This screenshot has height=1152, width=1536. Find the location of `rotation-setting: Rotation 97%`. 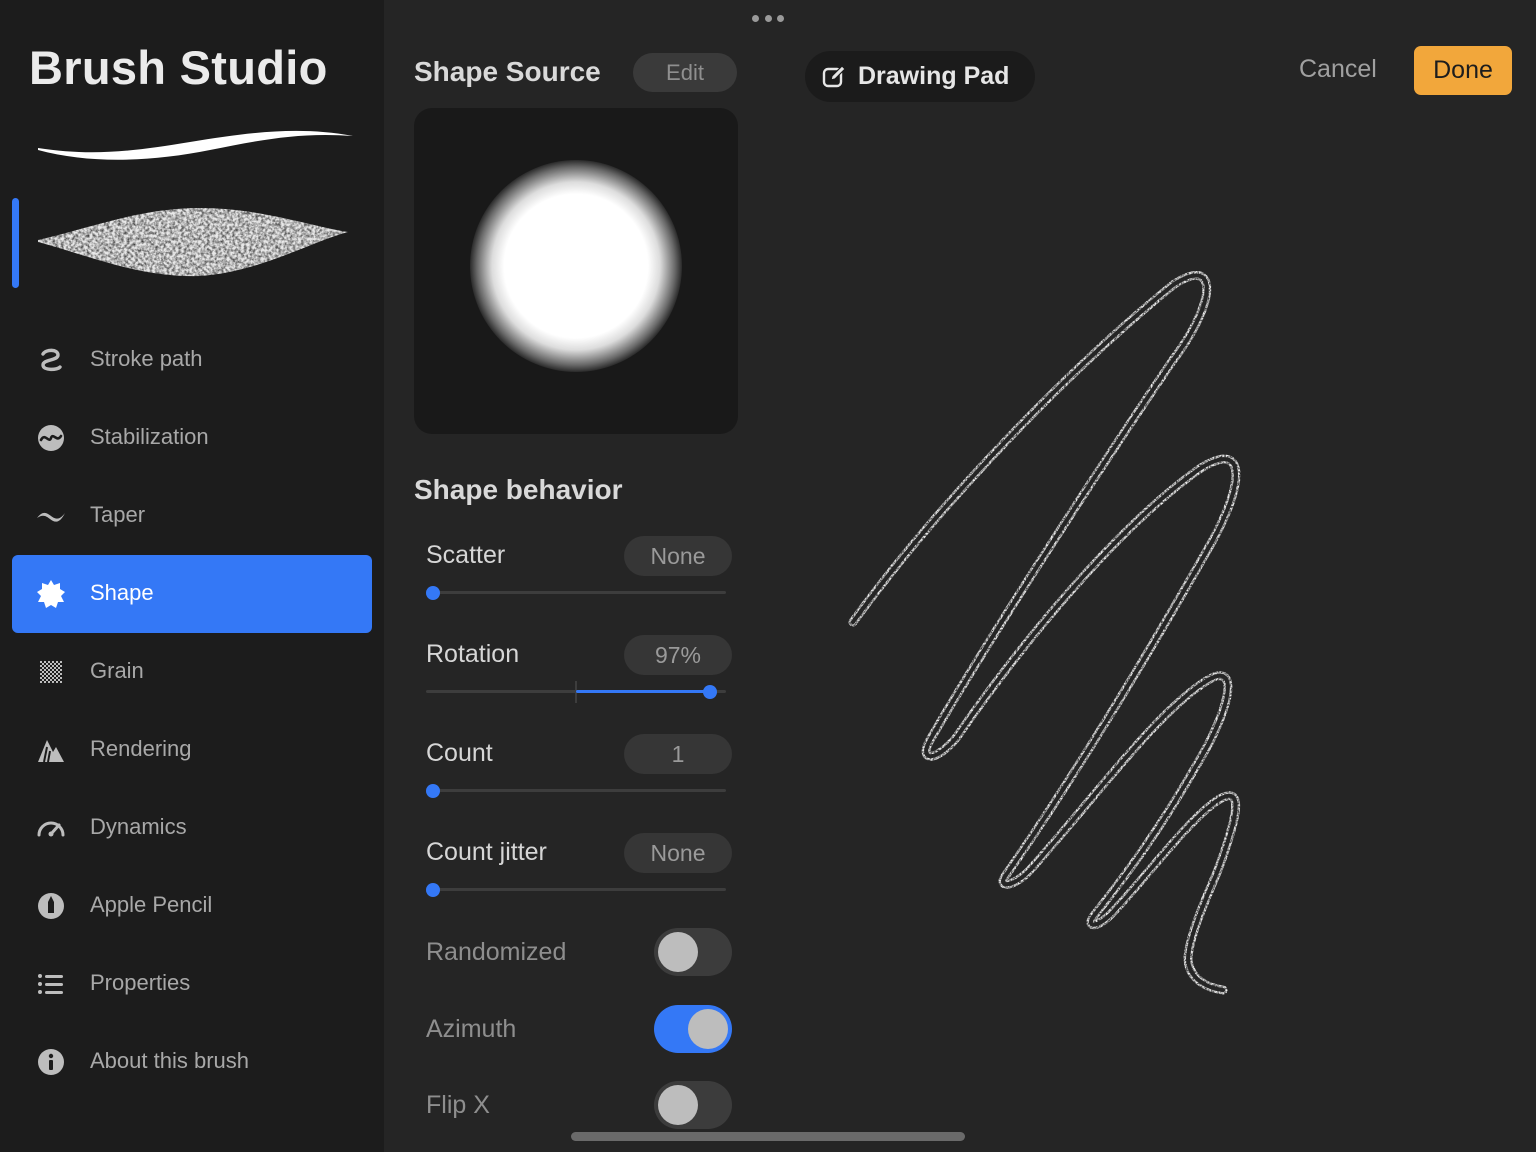

rotation-setting: Rotation 97% is located at coordinates (579, 675).